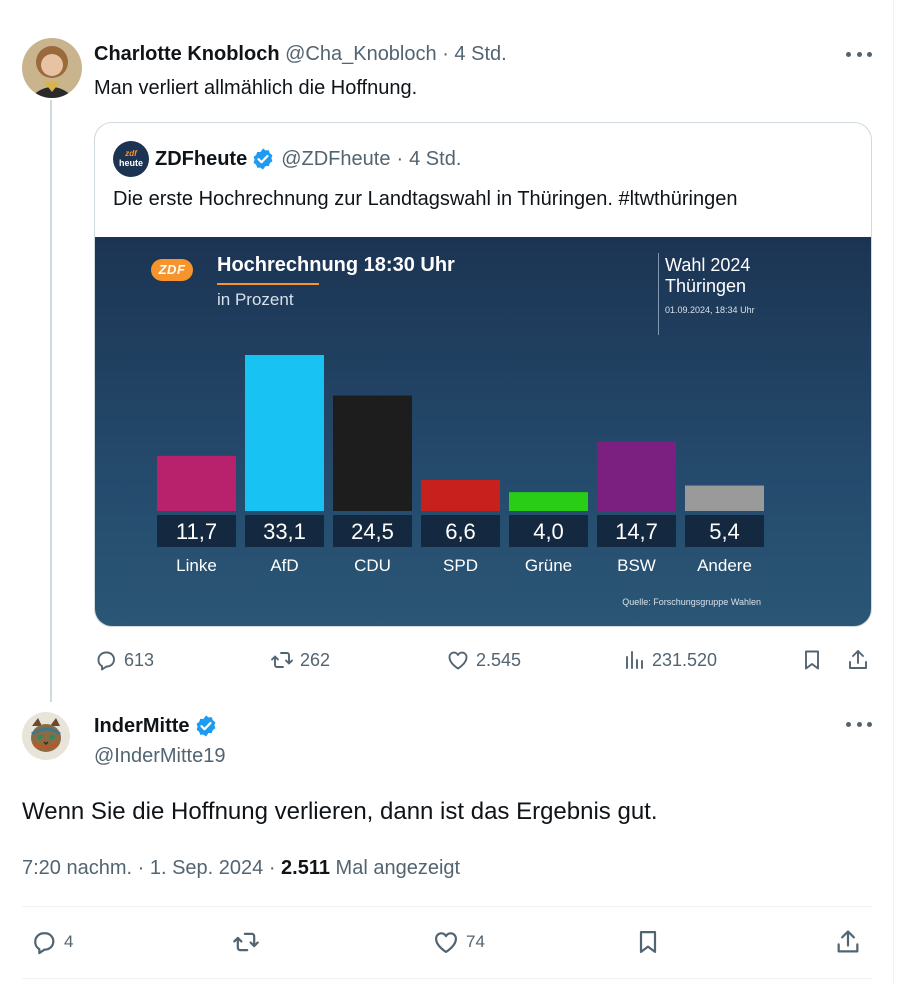 The width and height of the screenshot is (907, 984). What do you see at coordinates (548, 531) in the screenshot?
I see `value-label: 4,0` at bounding box center [548, 531].